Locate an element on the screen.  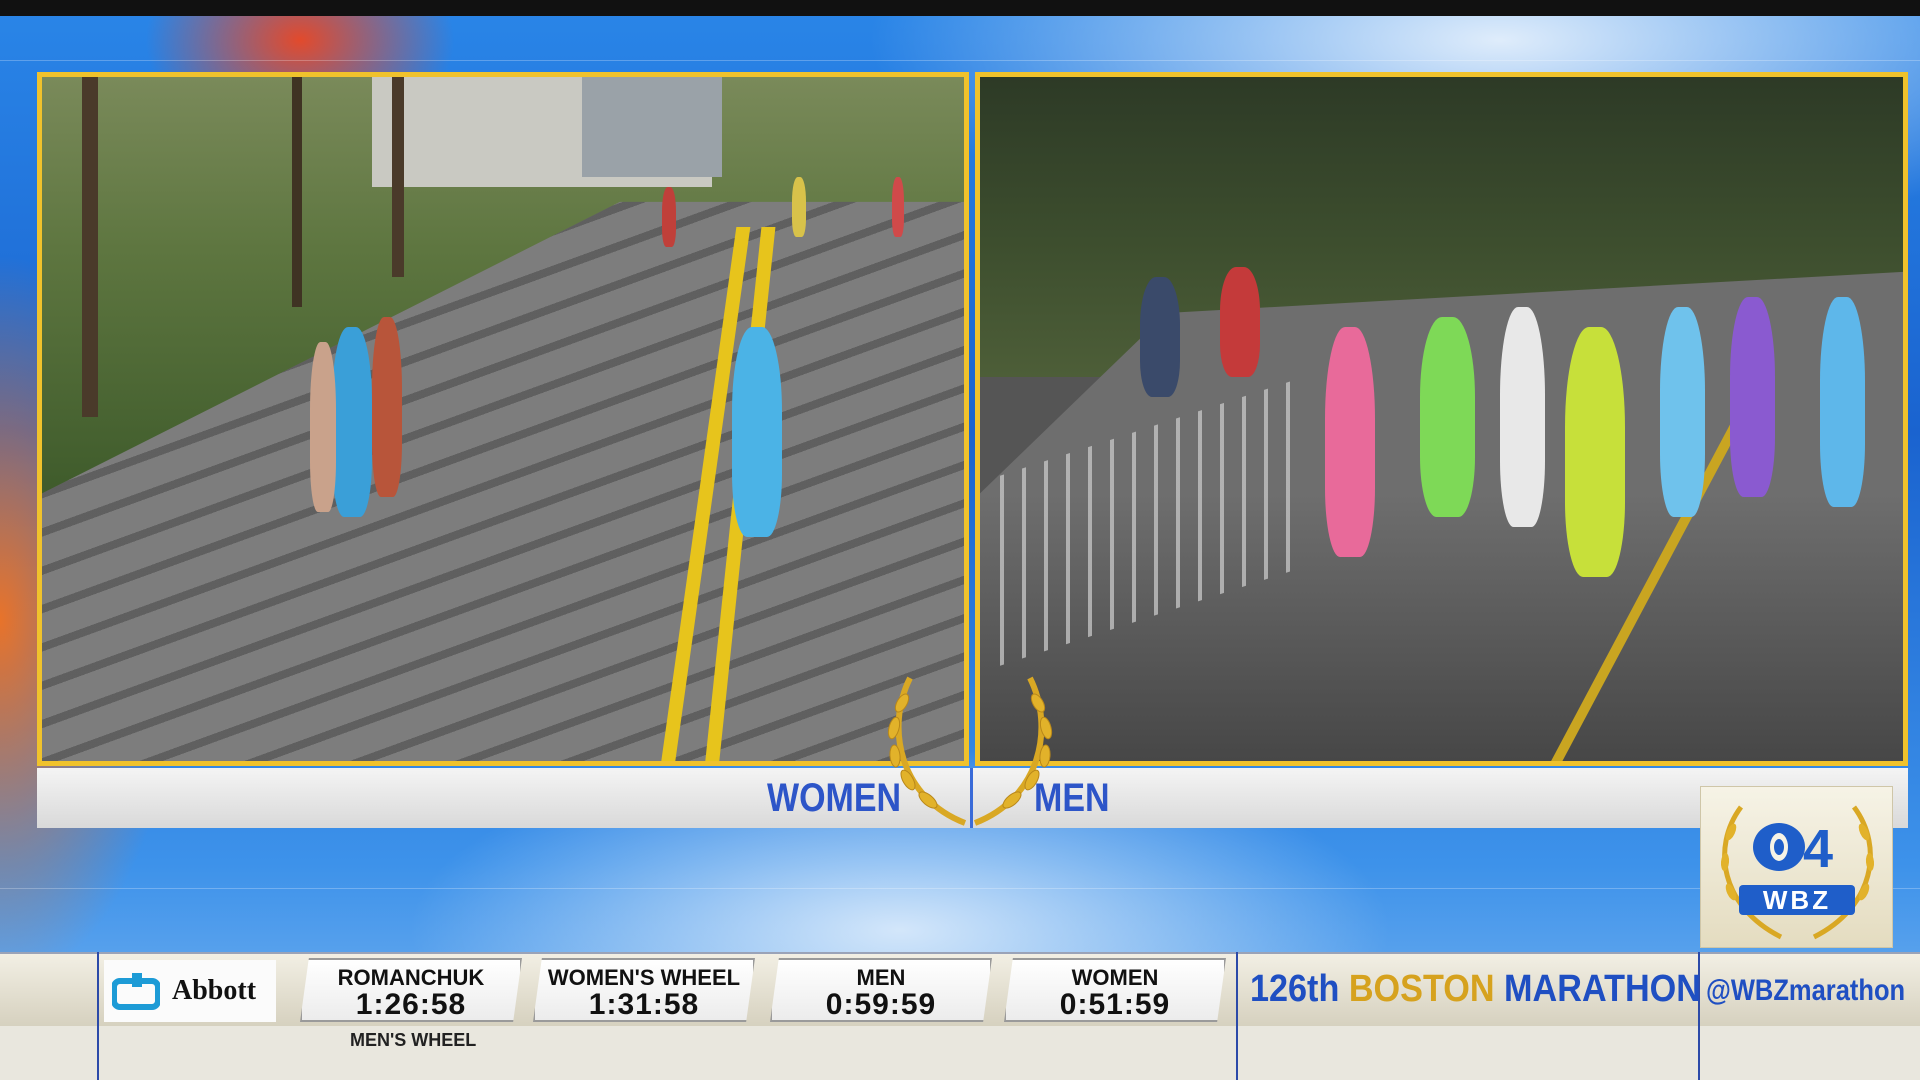
race-title: 126th BOSTON MARATHON is located at coordinates (1475, 989).